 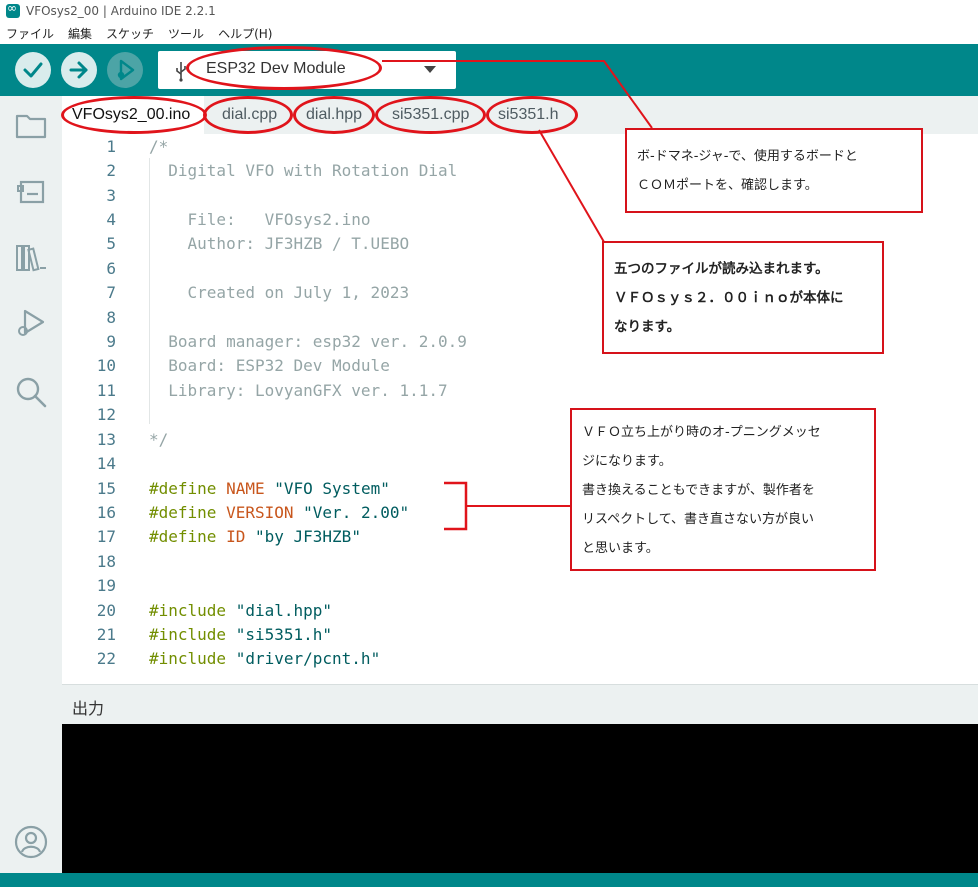 I want to click on note-line: と思います。, so click(x=620, y=548).